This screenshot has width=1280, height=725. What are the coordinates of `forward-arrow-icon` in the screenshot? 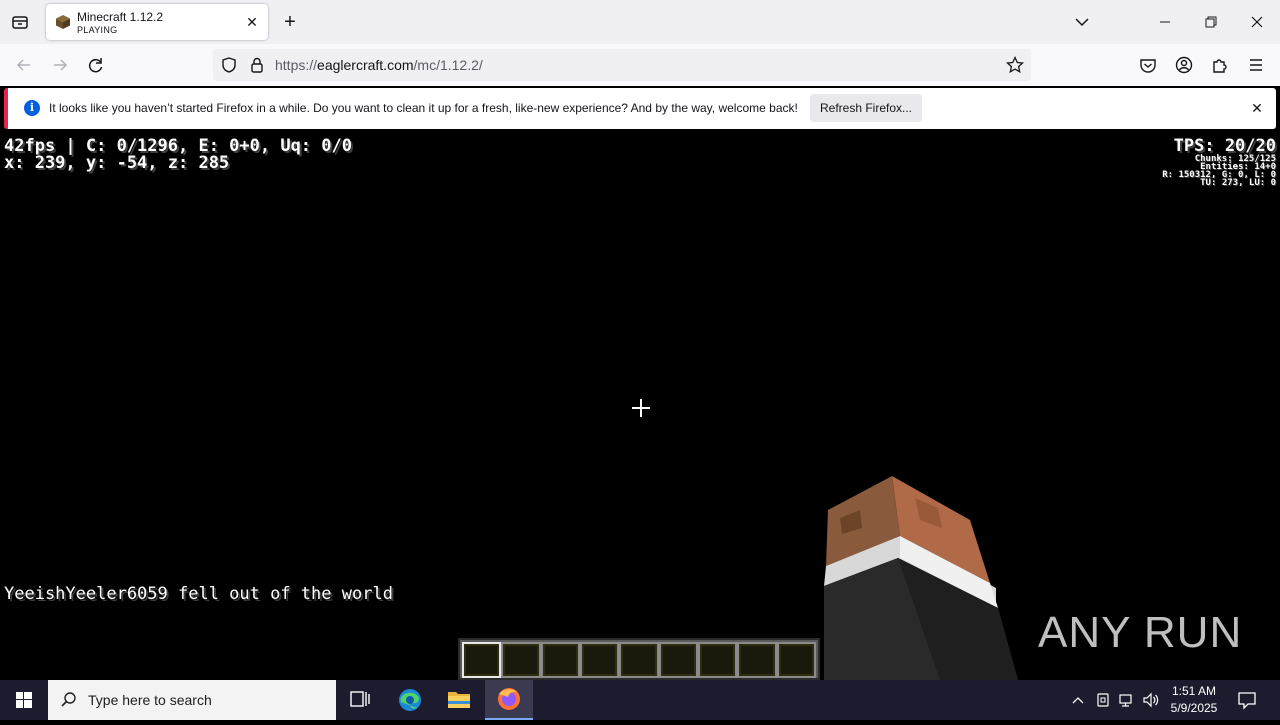 It's located at (60, 65).